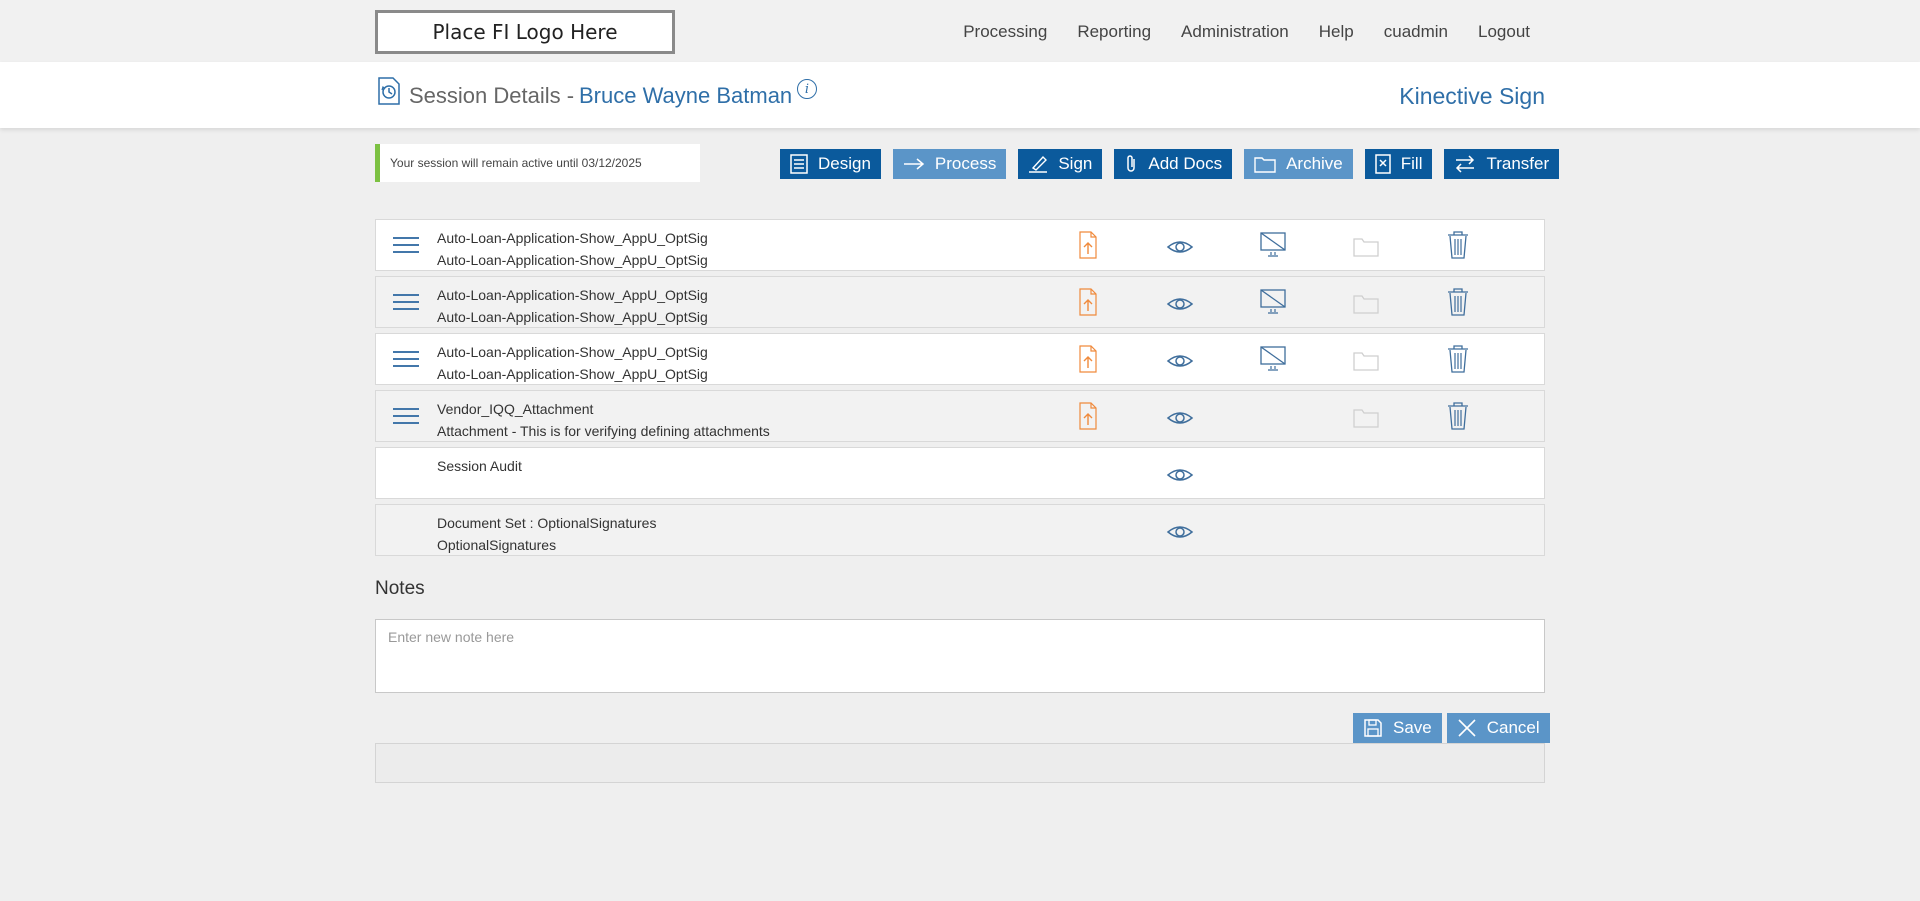  What do you see at coordinates (1504, 32) in the screenshot?
I see `nav-logout: Logout` at bounding box center [1504, 32].